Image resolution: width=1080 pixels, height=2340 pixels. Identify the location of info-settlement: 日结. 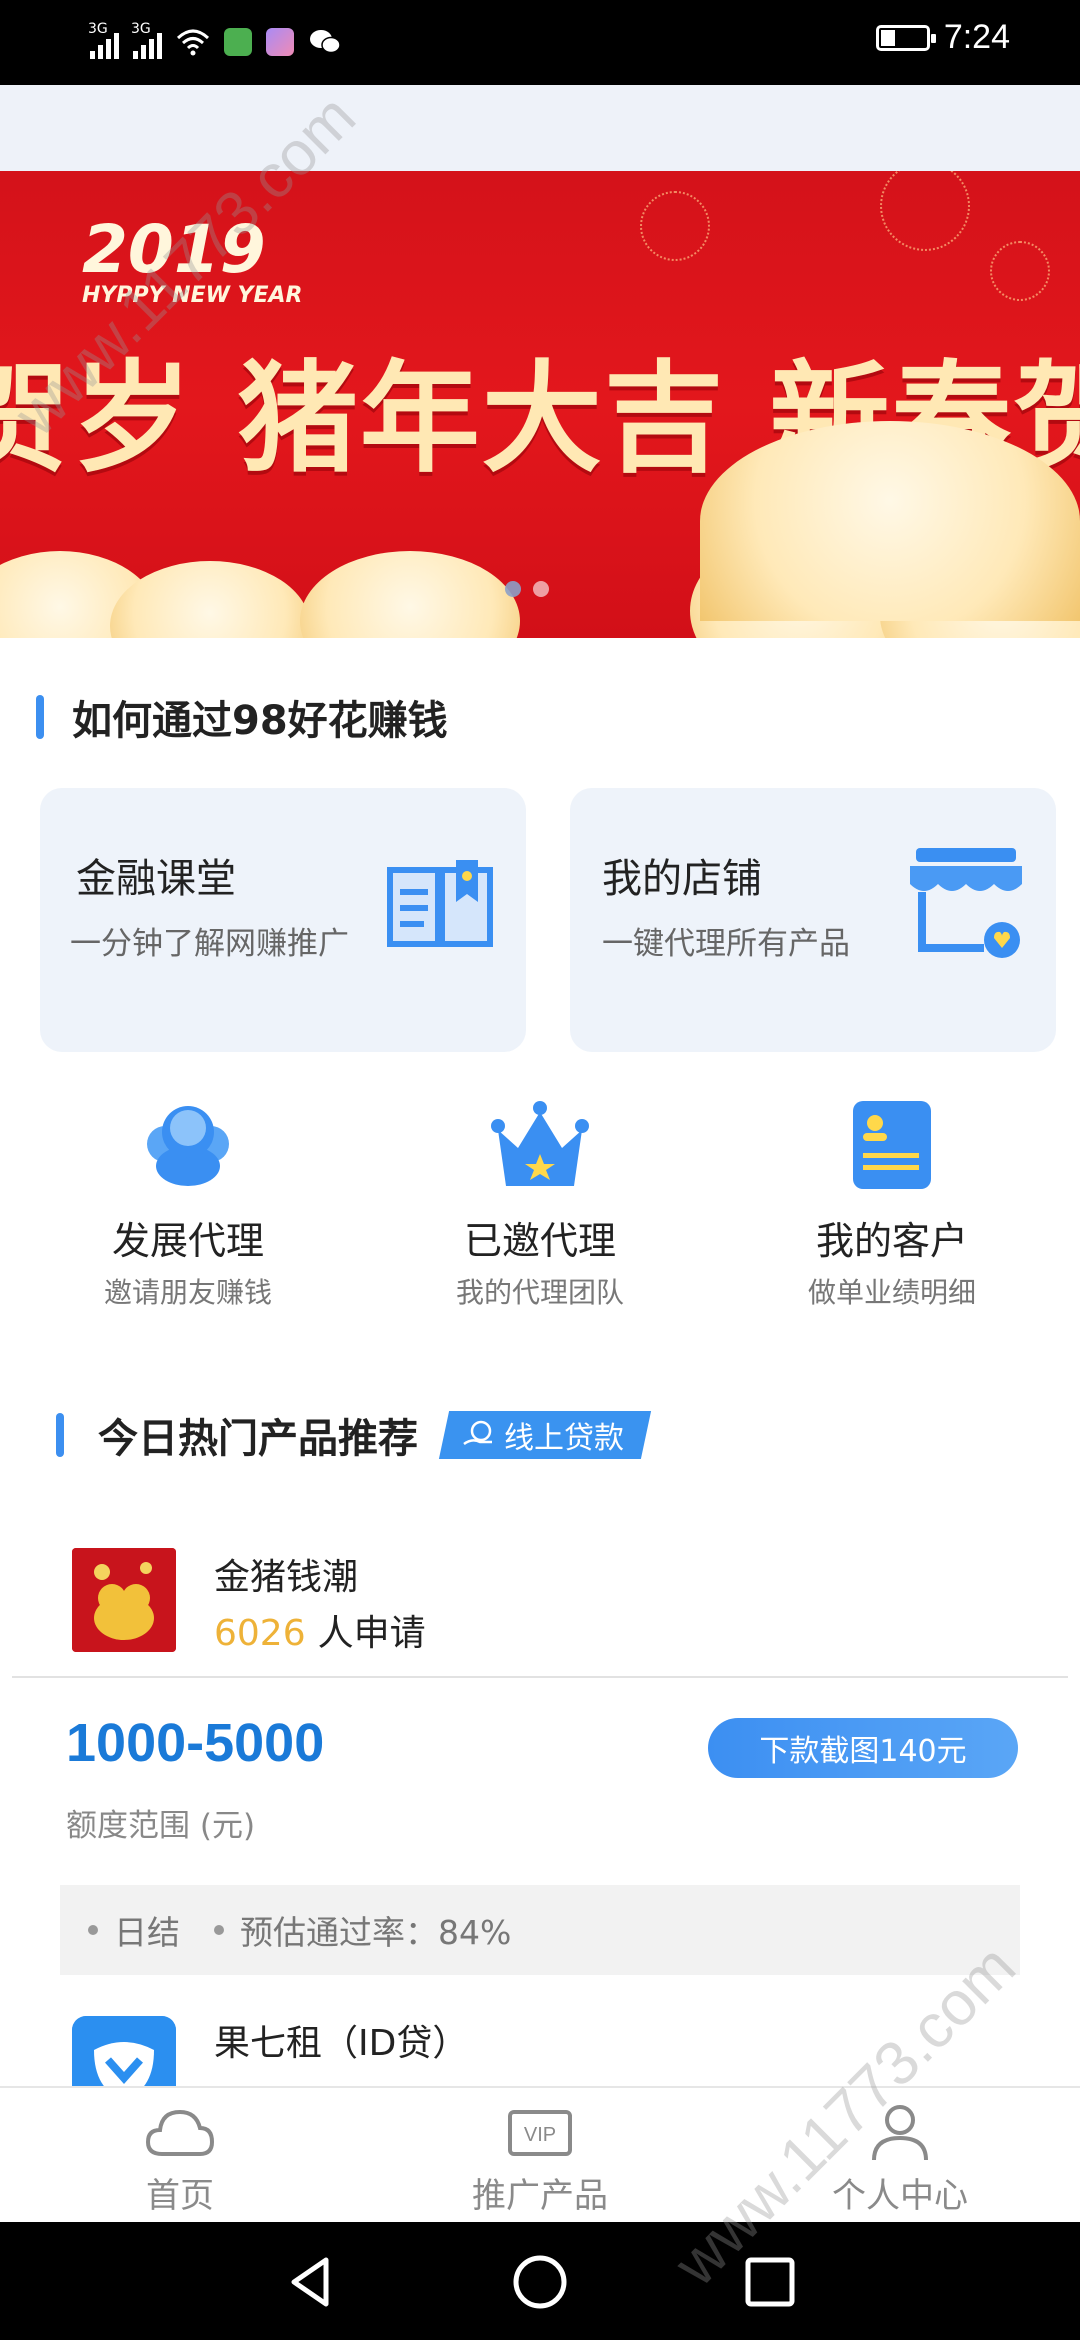
(134, 1930).